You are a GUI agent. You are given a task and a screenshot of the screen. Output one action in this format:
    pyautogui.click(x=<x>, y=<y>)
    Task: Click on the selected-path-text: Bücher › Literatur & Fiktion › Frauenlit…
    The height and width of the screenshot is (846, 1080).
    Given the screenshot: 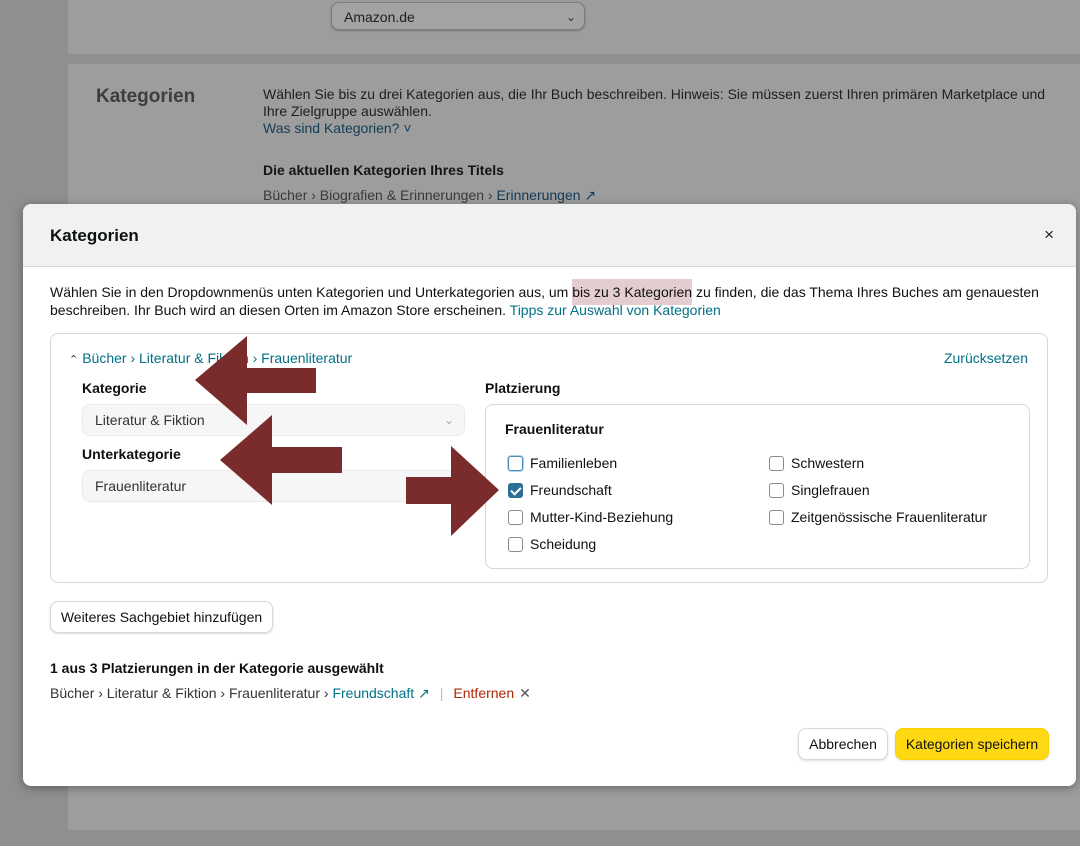 What is the action you would take?
    pyautogui.click(x=191, y=693)
    